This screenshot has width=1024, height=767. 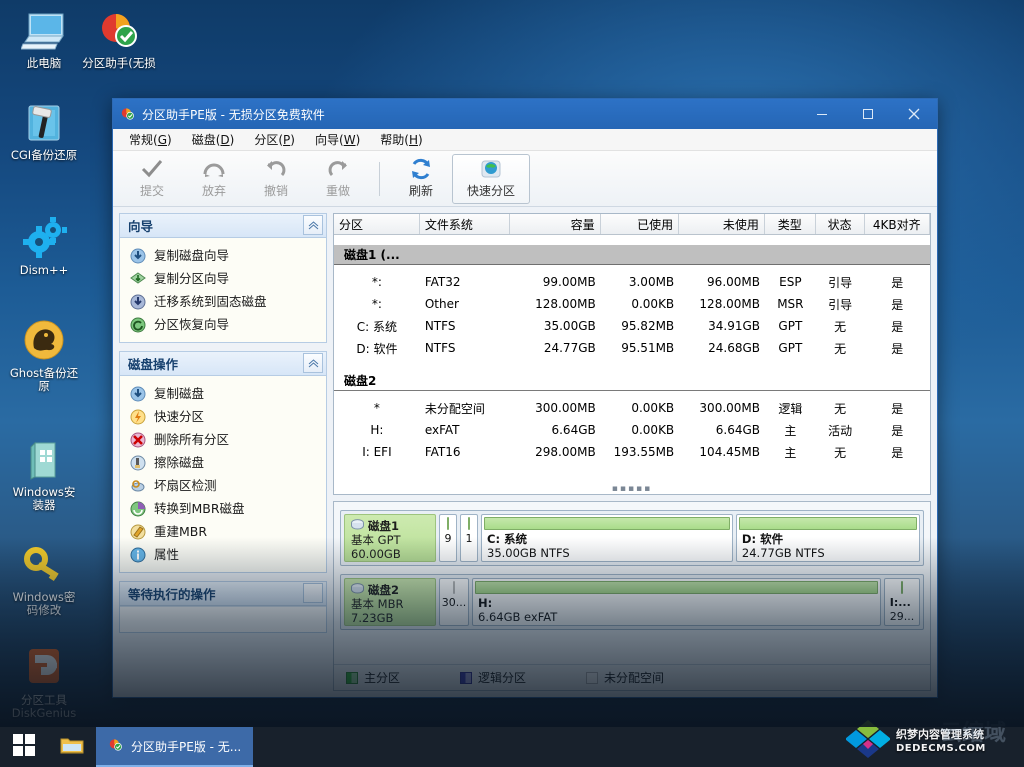 I want to click on sidebar-item-copy-disk: 复制磁盘, so click(x=223, y=393).